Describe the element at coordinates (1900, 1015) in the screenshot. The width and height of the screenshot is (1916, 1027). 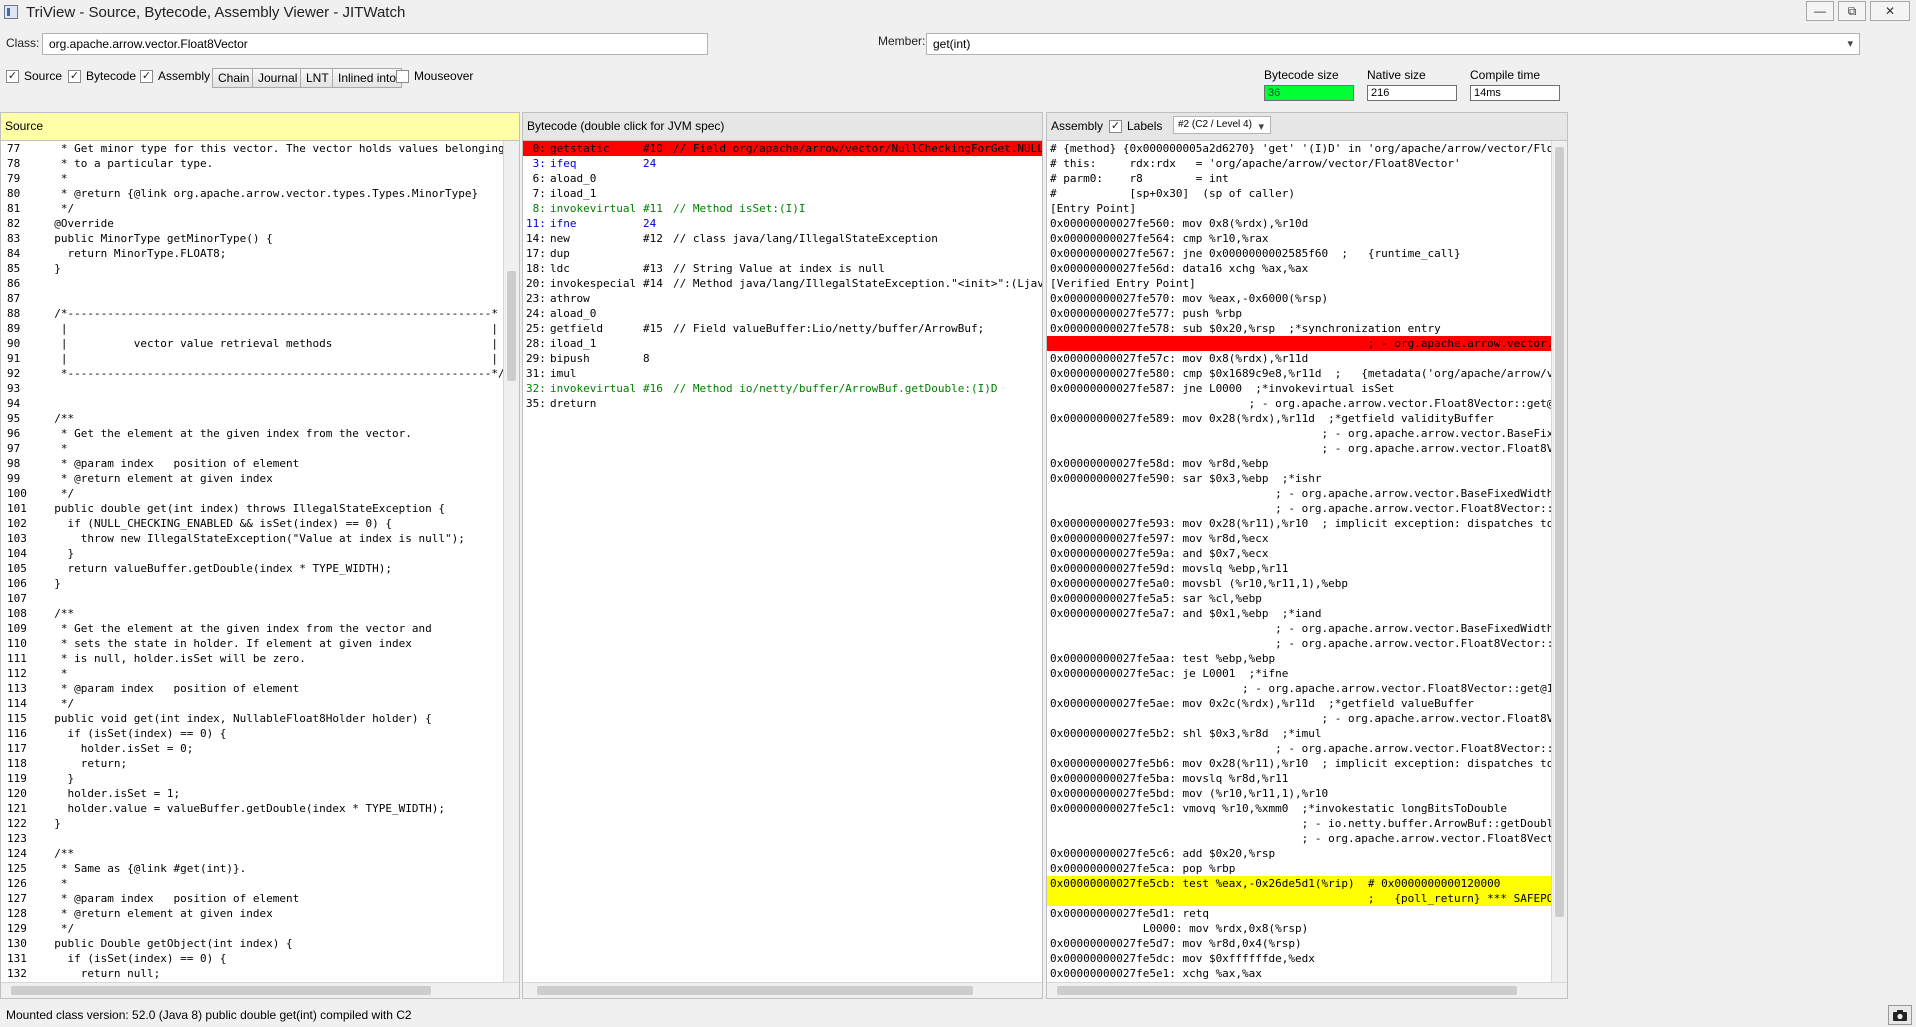
I see `snapshot-button` at that location.